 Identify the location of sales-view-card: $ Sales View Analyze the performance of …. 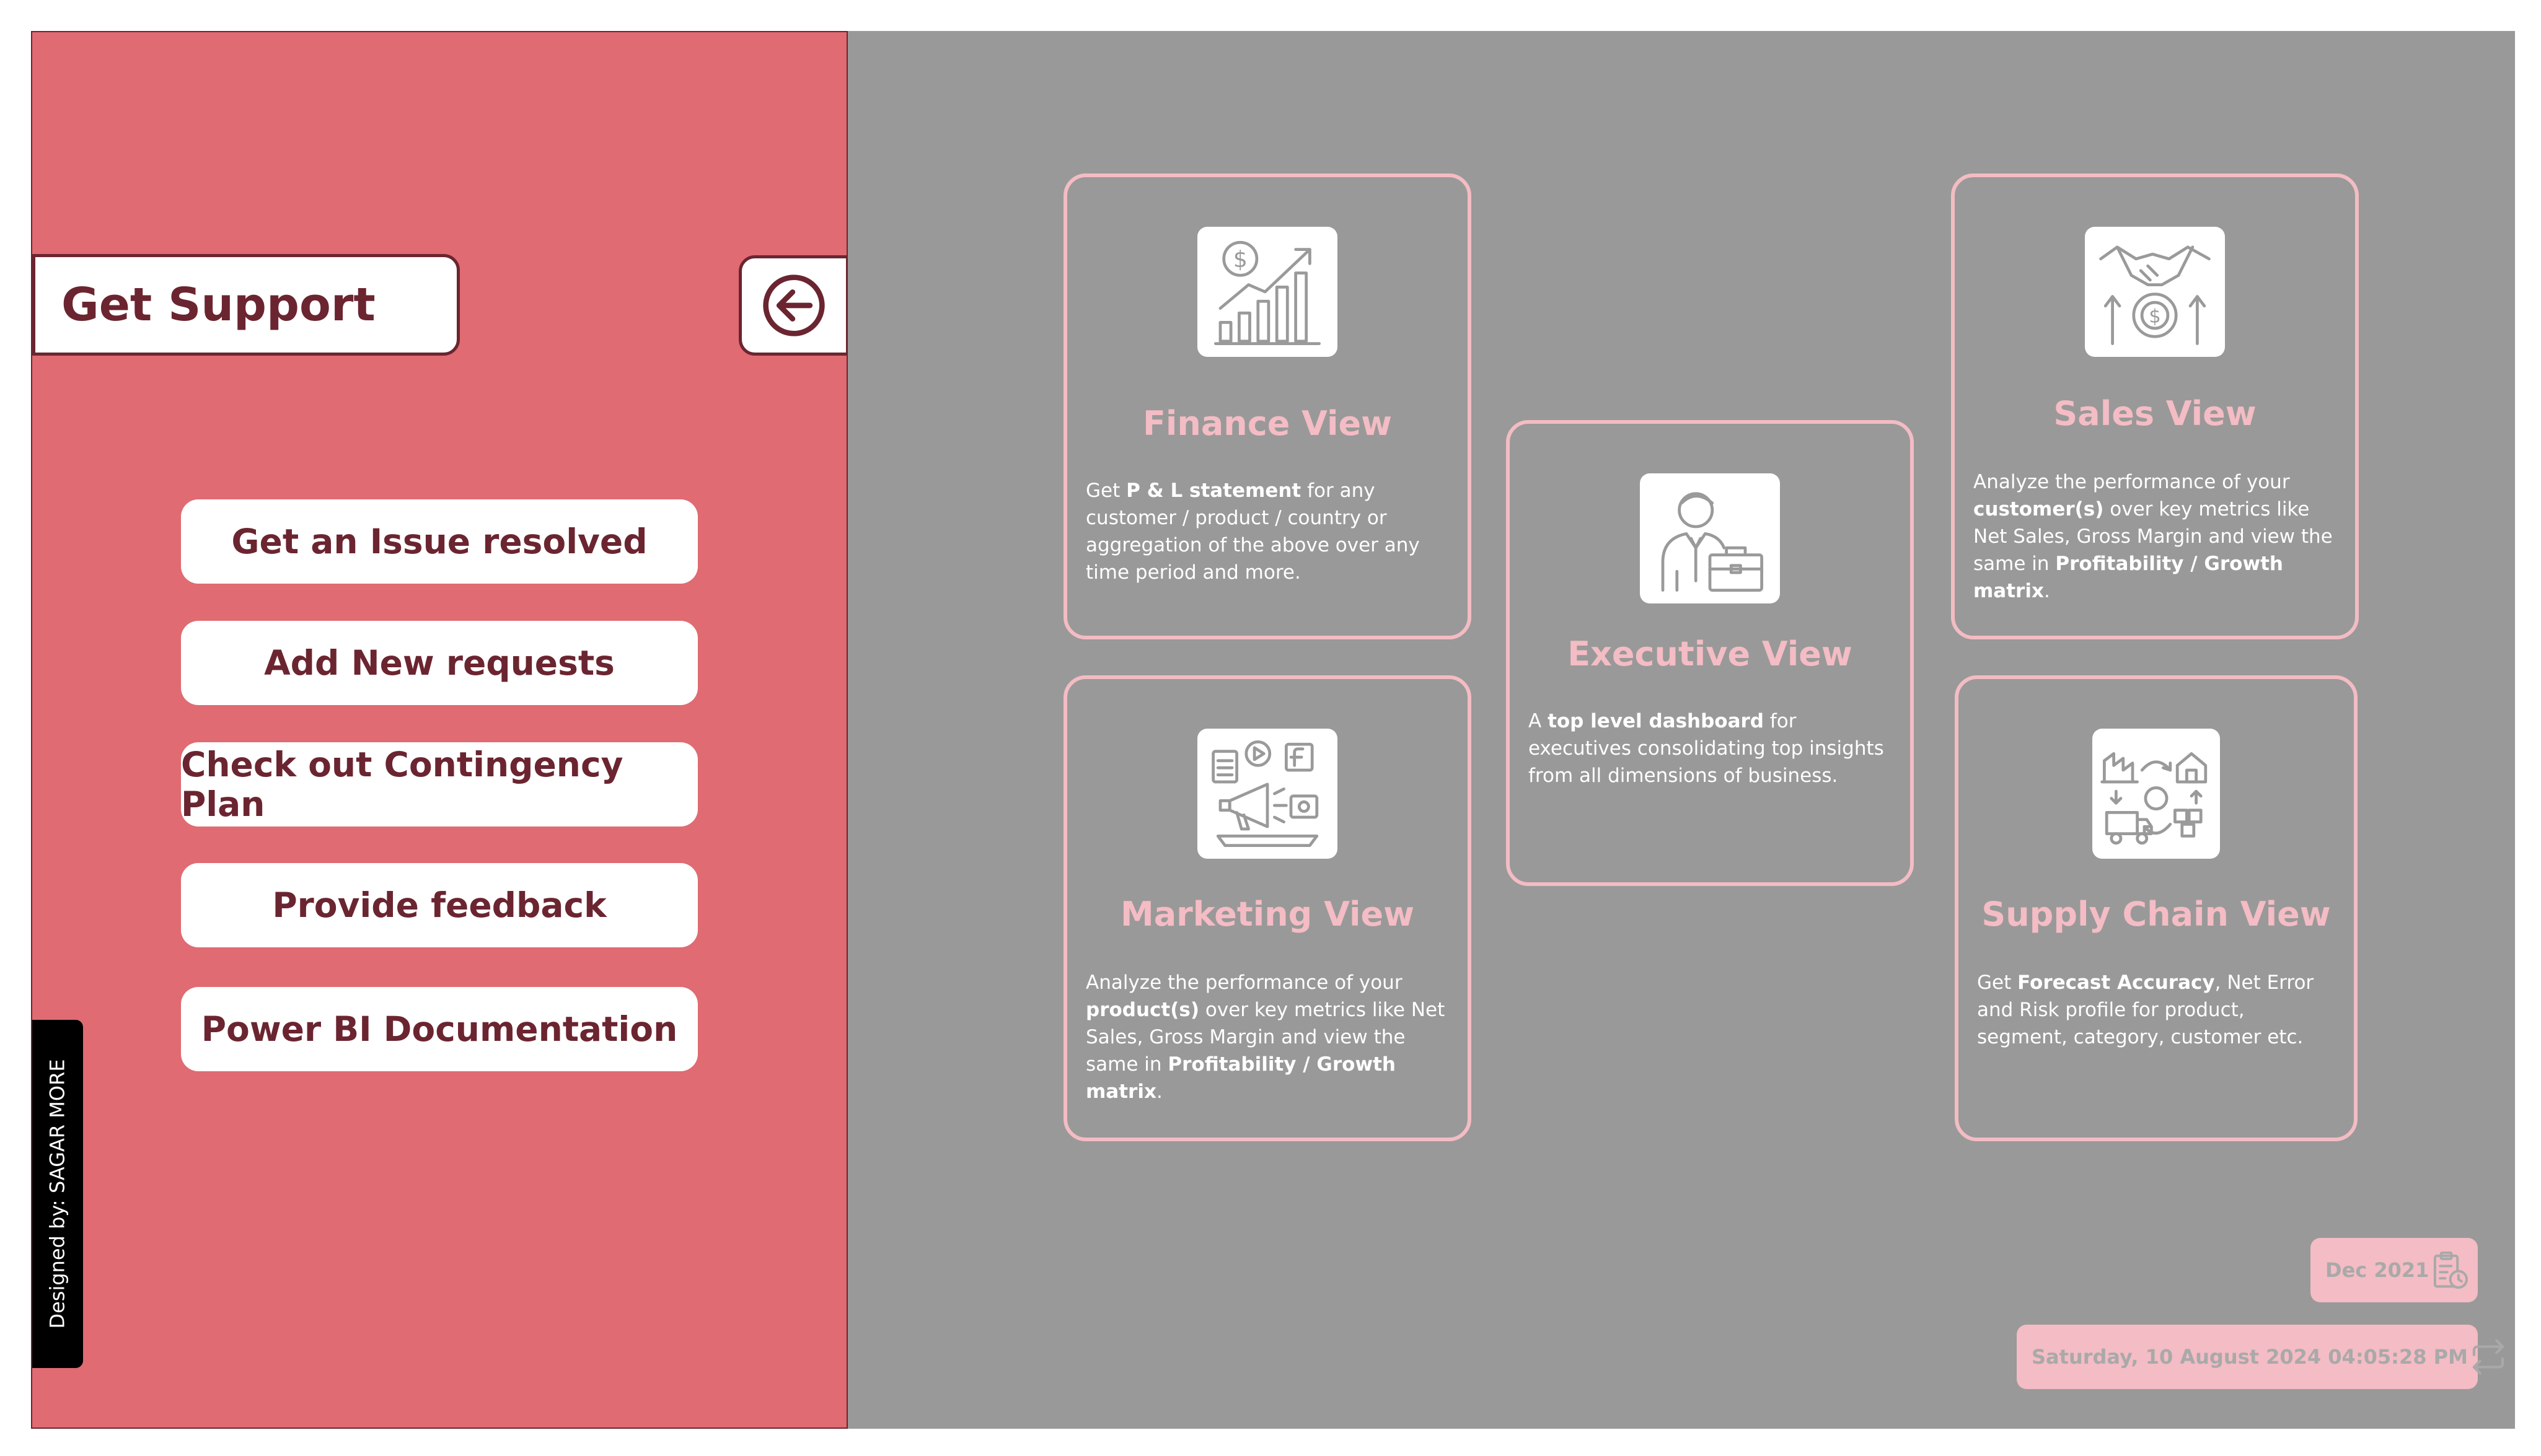
(2155, 406).